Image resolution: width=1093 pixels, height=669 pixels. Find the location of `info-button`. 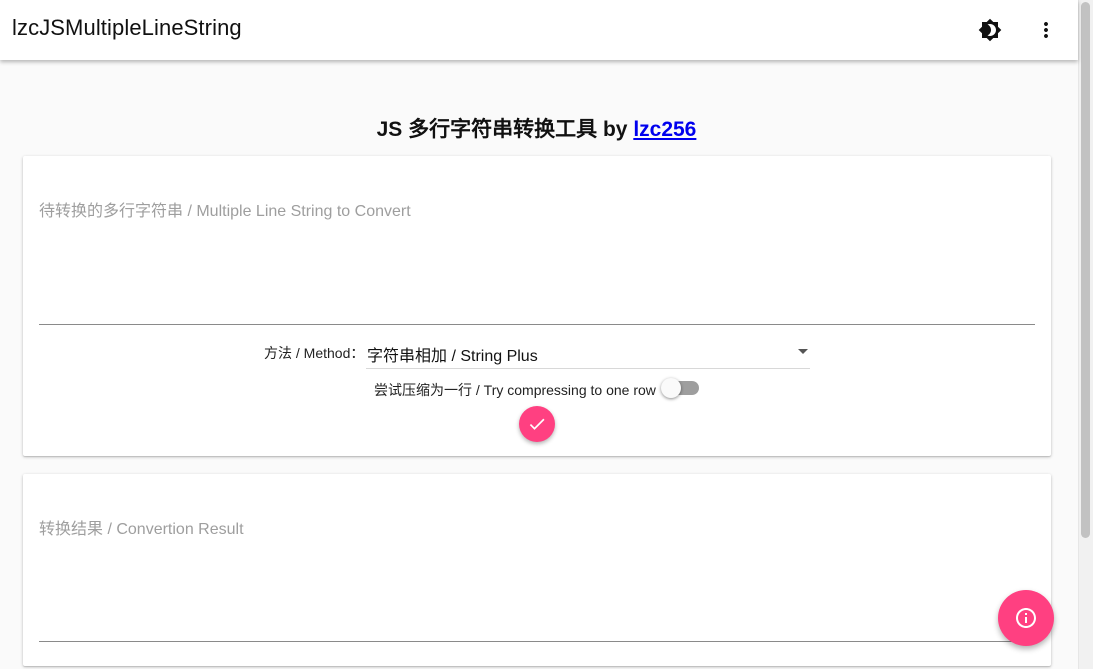

info-button is located at coordinates (1026, 618).